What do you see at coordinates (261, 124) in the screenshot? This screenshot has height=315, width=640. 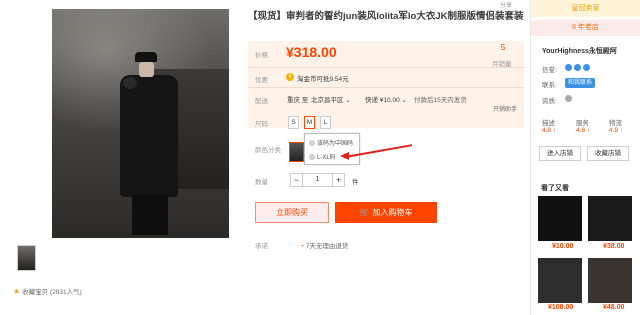 I see `size-label: 尺码` at bounding box center [261, 124].